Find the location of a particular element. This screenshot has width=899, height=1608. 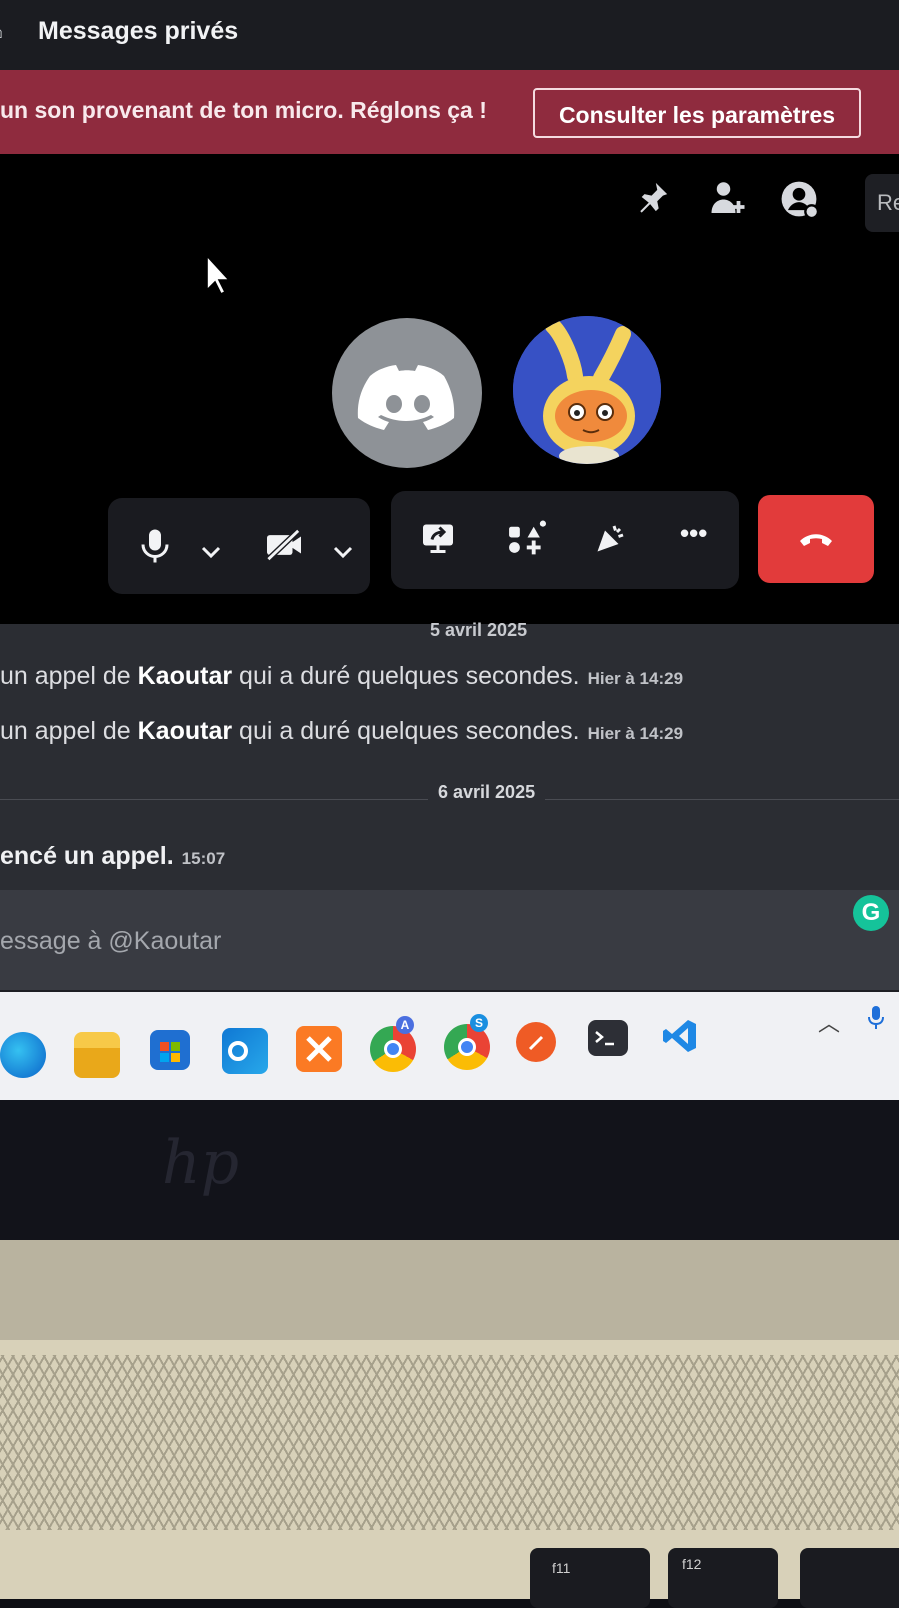

speaker-grille is located at coordinates (449, 1442).